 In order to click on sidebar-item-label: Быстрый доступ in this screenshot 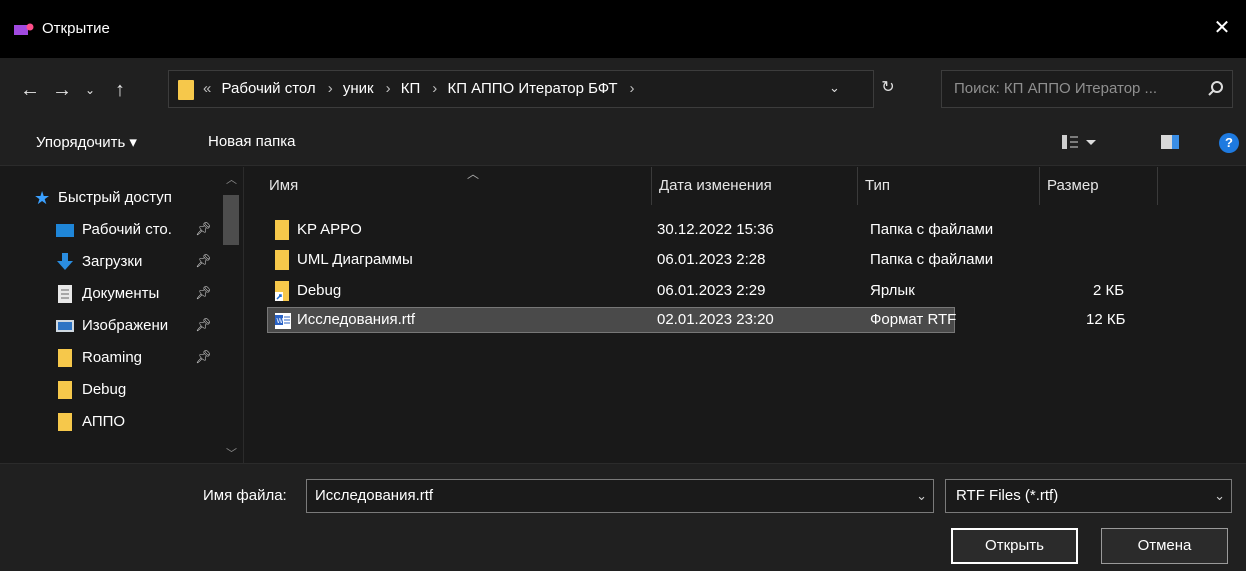, I will do `click(115, 197)`.